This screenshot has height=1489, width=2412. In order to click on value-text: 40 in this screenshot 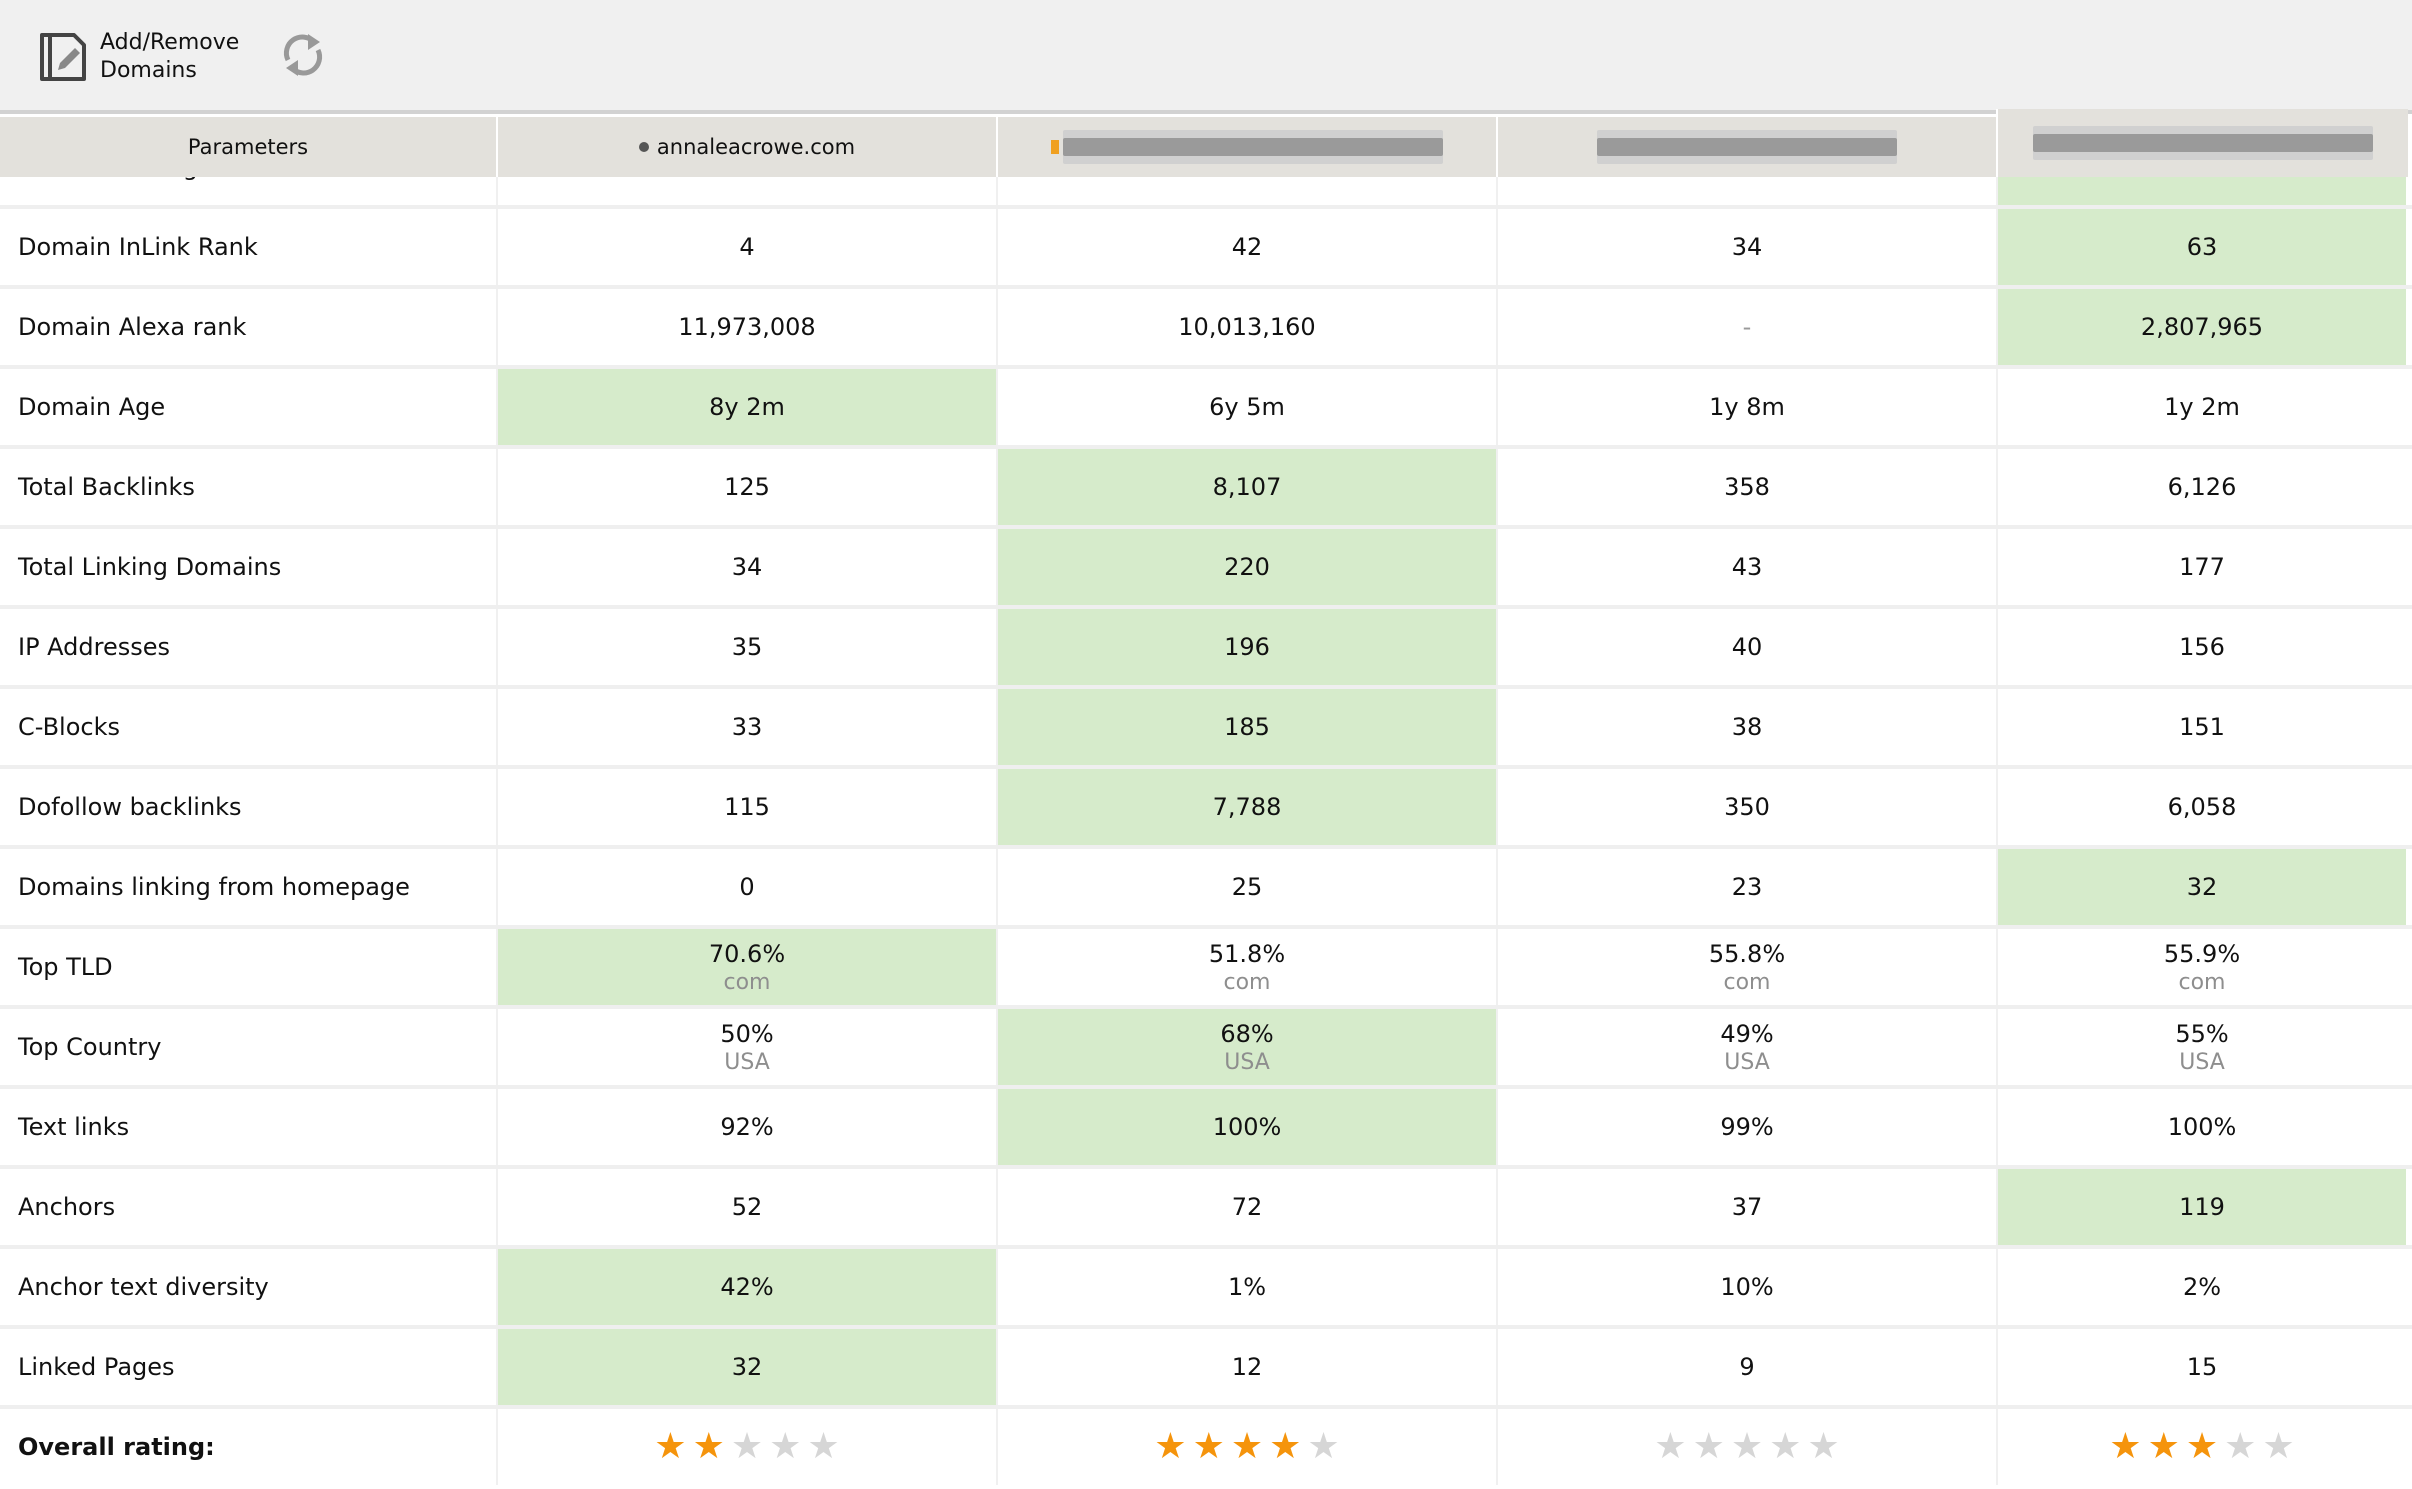, I will do `click(1747, 647)`.